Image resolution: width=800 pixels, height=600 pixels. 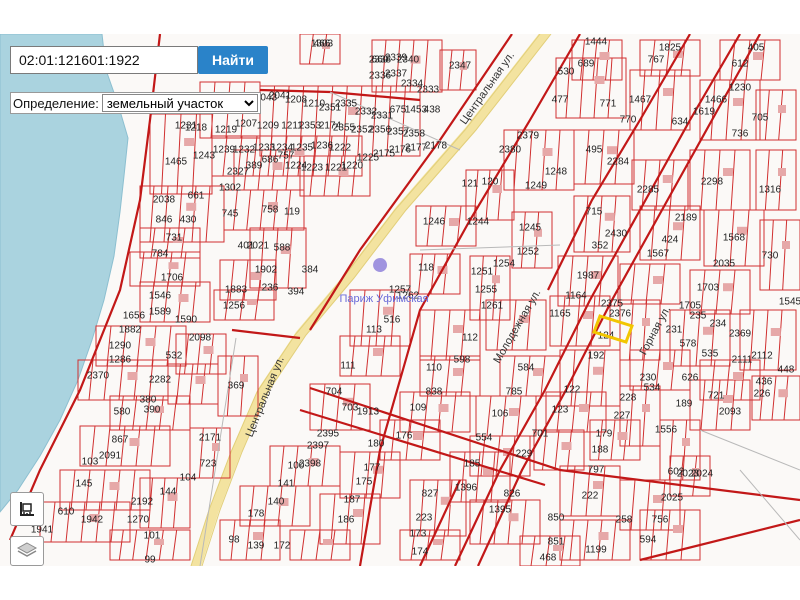 I want to click on parcel-number-label: 231, so click(x=674, y=330).